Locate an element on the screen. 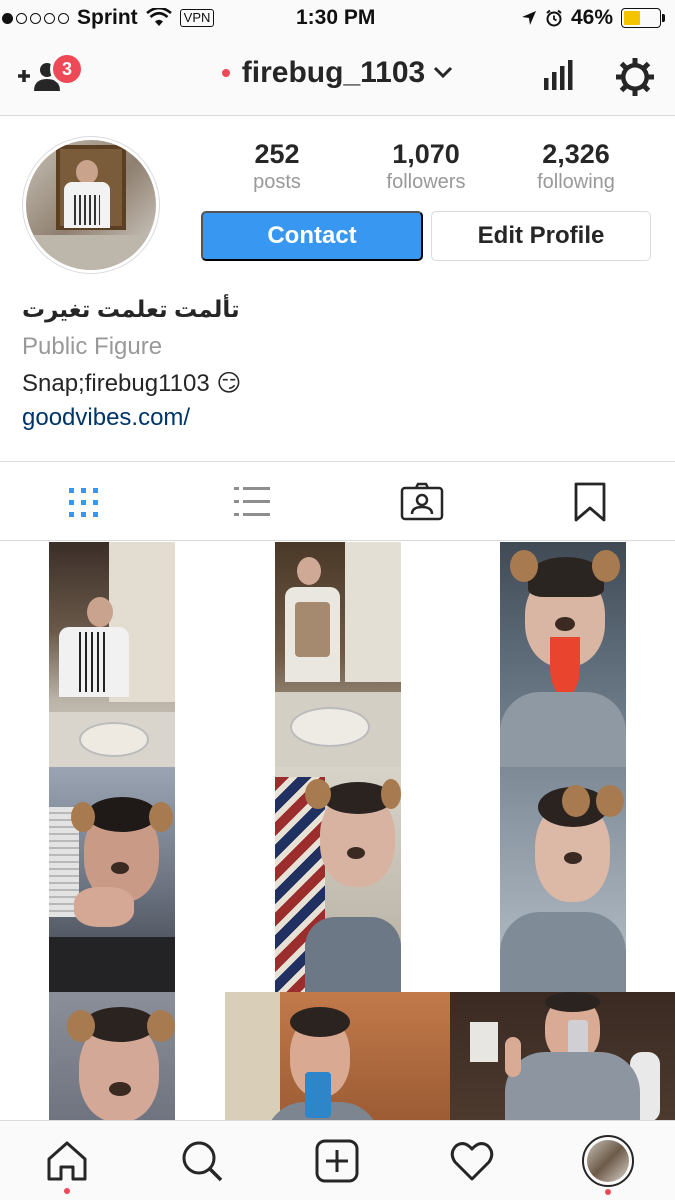 The width and height of the screenshot is (675, 1200). insights-icon is located at coordinates (558, 76).